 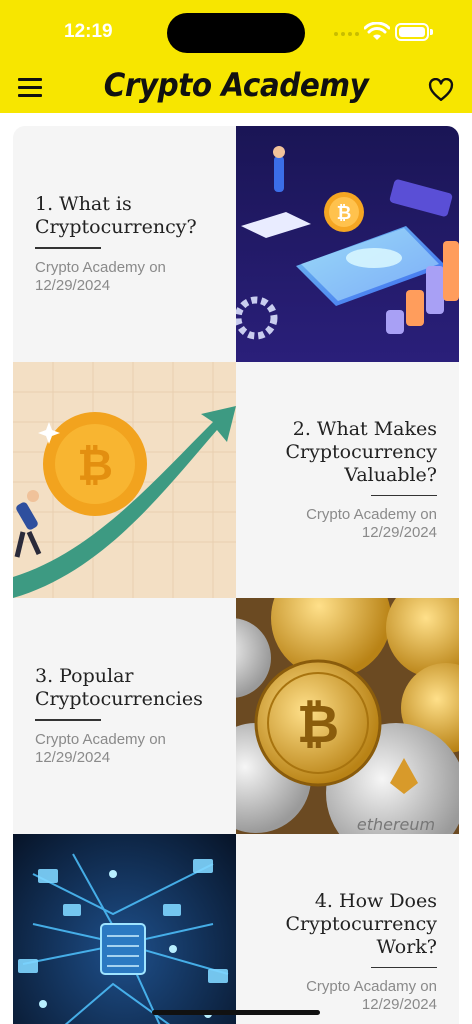 What do you see at coordinates (124, 929) in the screenshot?
I see `article-image` at bounding box center [124, 929].